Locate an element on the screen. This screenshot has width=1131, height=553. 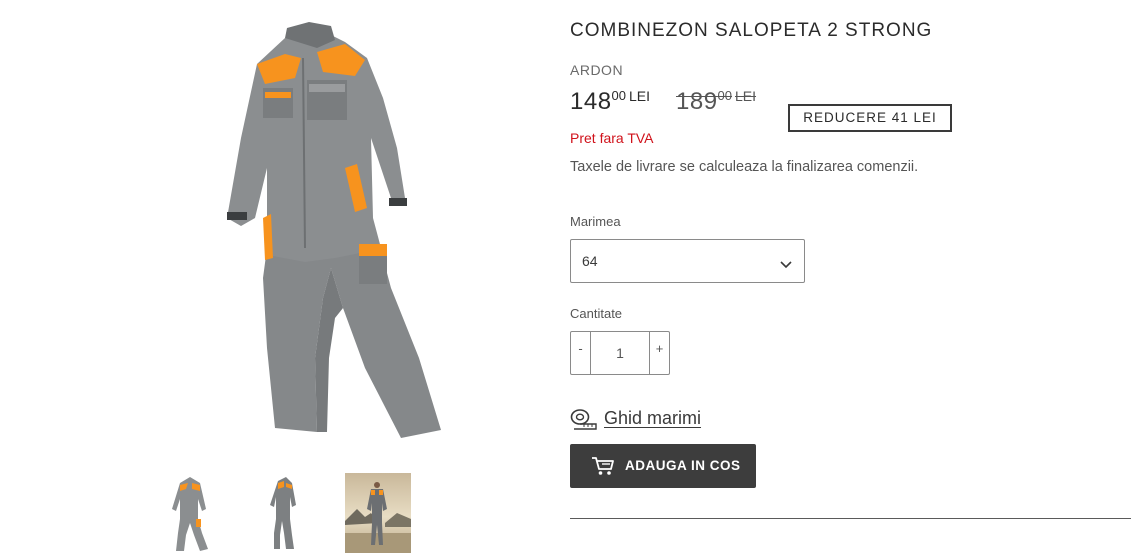
thumbnail-strip is located at coordinates (280, 513).